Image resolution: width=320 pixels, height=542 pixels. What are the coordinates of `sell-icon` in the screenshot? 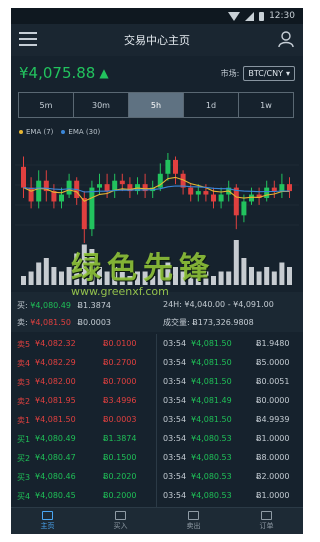 It's located at (193, 515).